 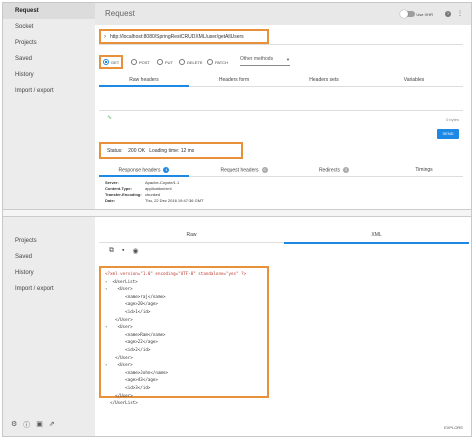 I want to click on status-highlight: Status: 200 OK Loading time: 12 ms, so click(x=171, y=150).